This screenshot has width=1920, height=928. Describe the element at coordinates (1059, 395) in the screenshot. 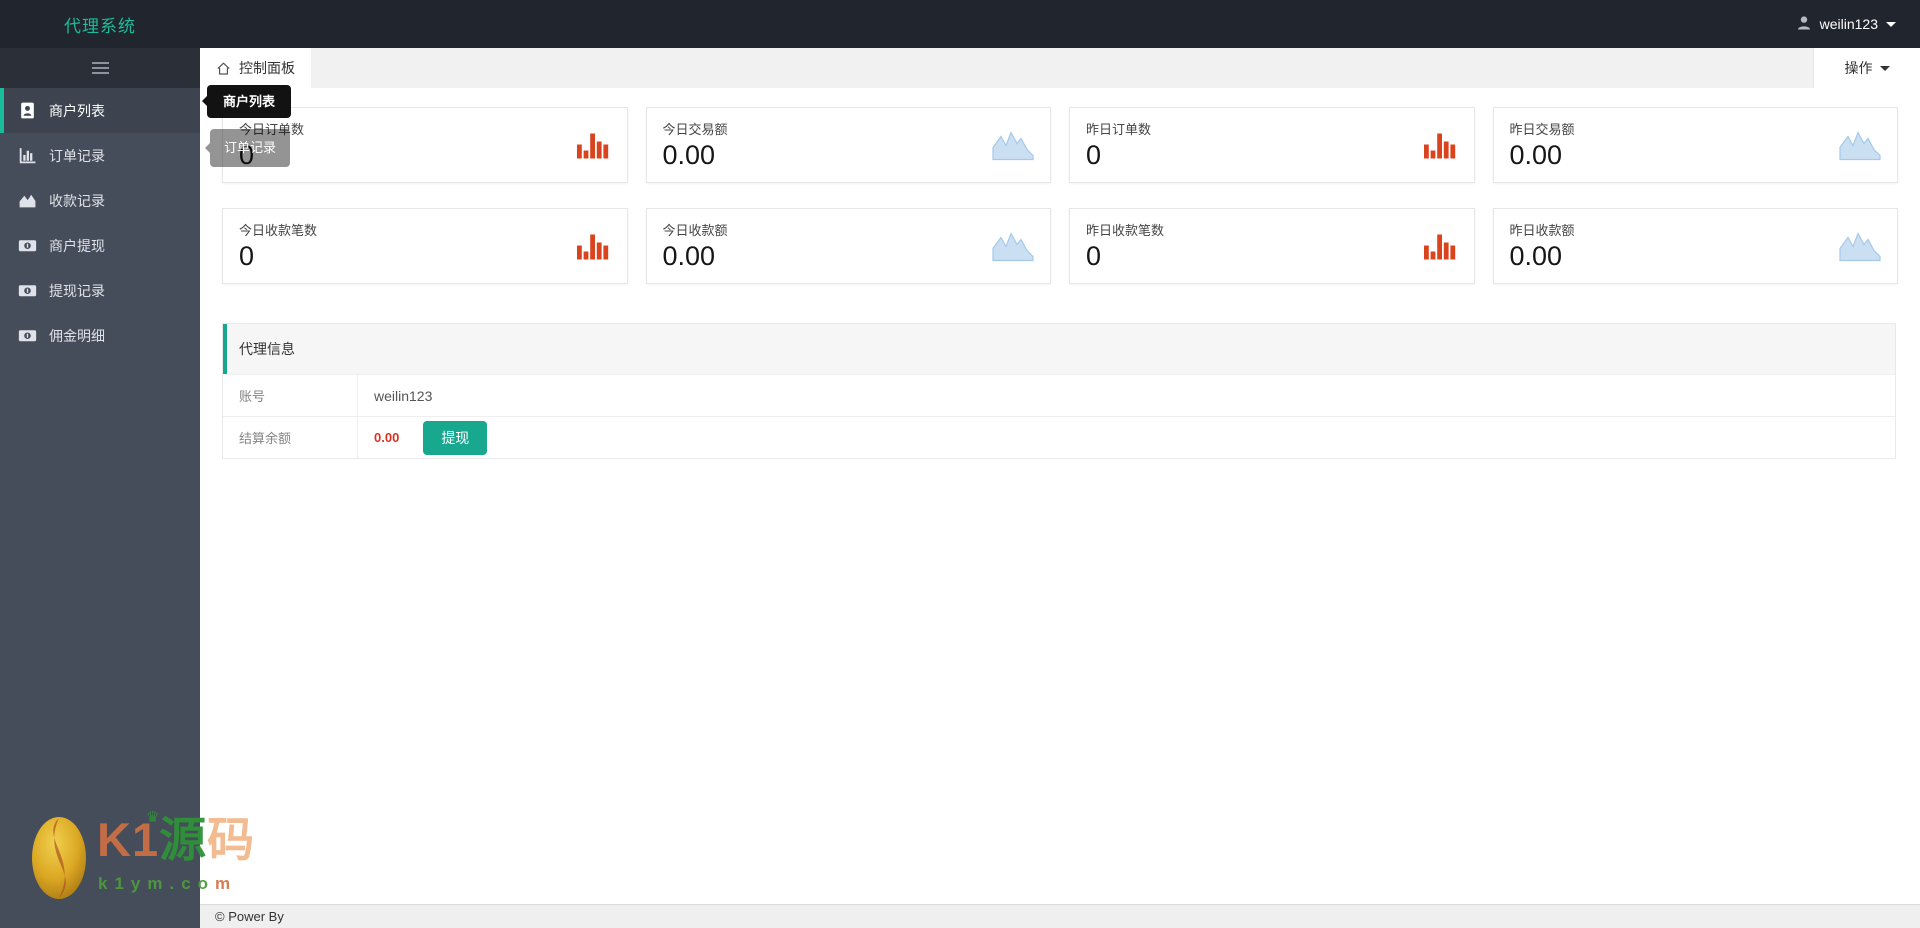

I see `table-row-account: 账号 weilin123` at that location.